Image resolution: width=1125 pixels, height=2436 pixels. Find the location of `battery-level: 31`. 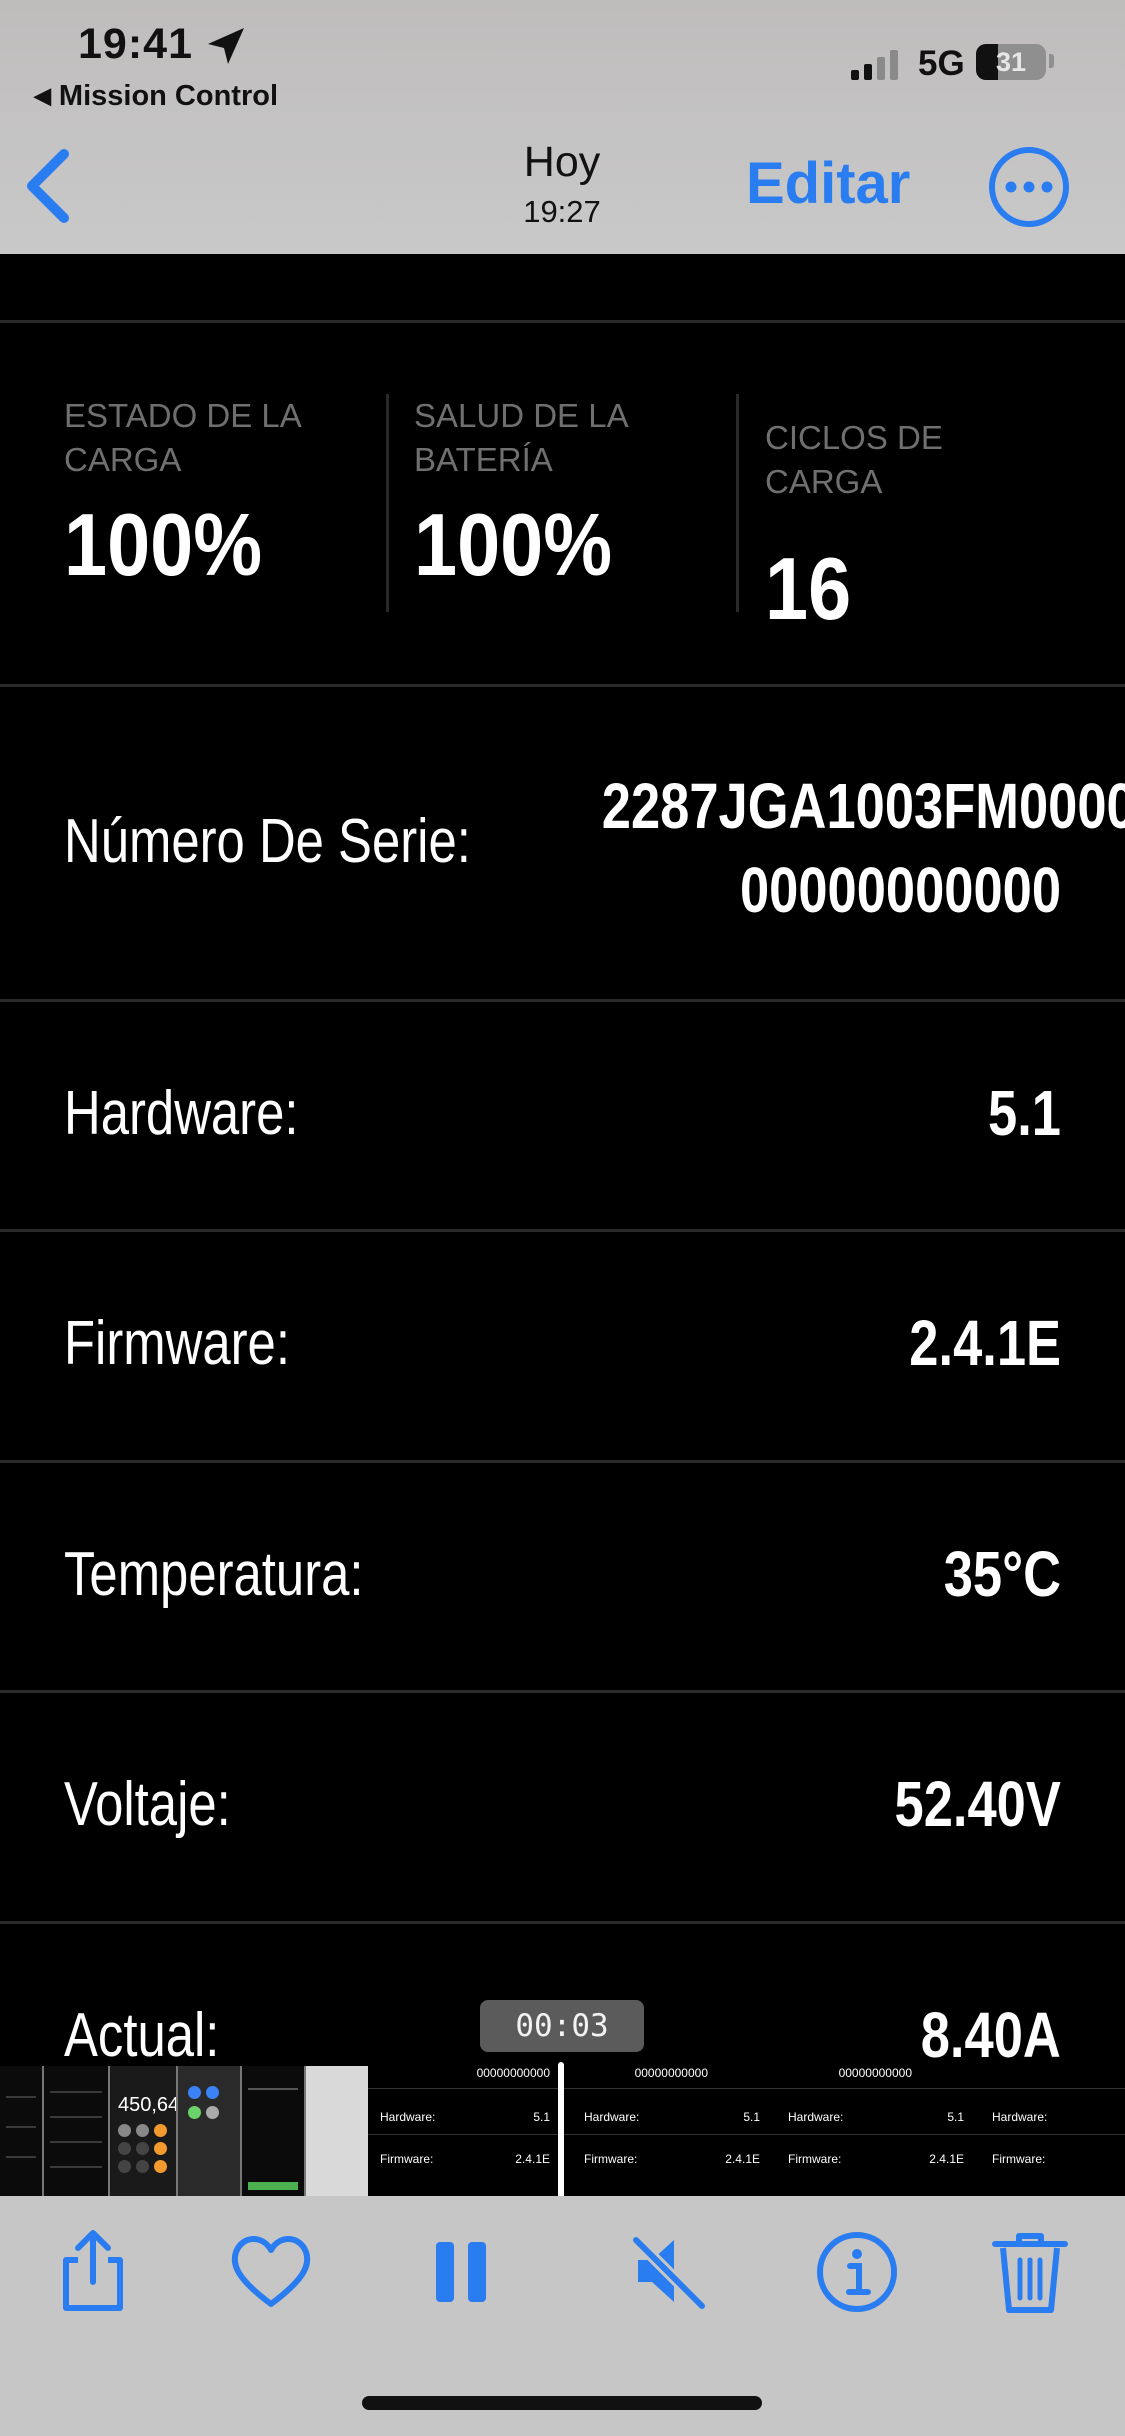

battery-level: 31 is located at coordinates (1011, 62).